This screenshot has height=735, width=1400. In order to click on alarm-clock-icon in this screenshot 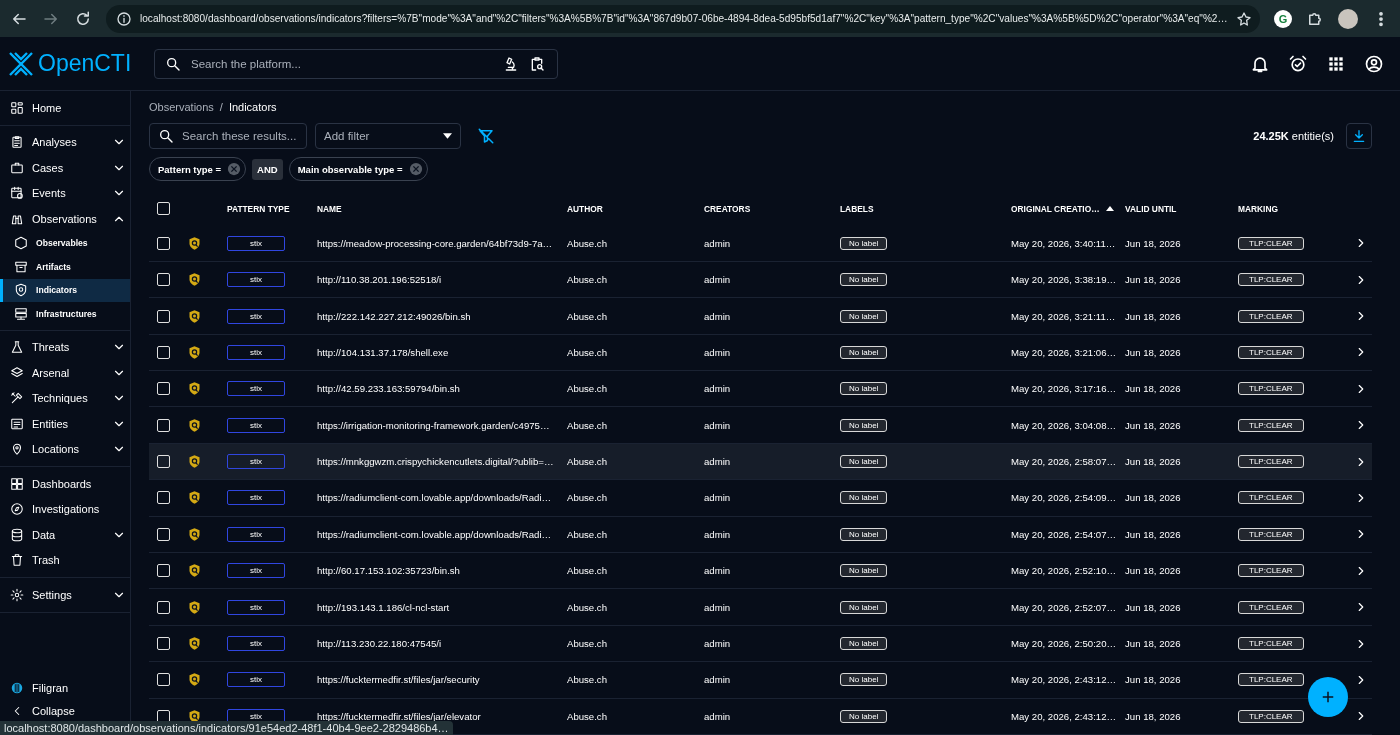, I will do `click(1298, 63)`.